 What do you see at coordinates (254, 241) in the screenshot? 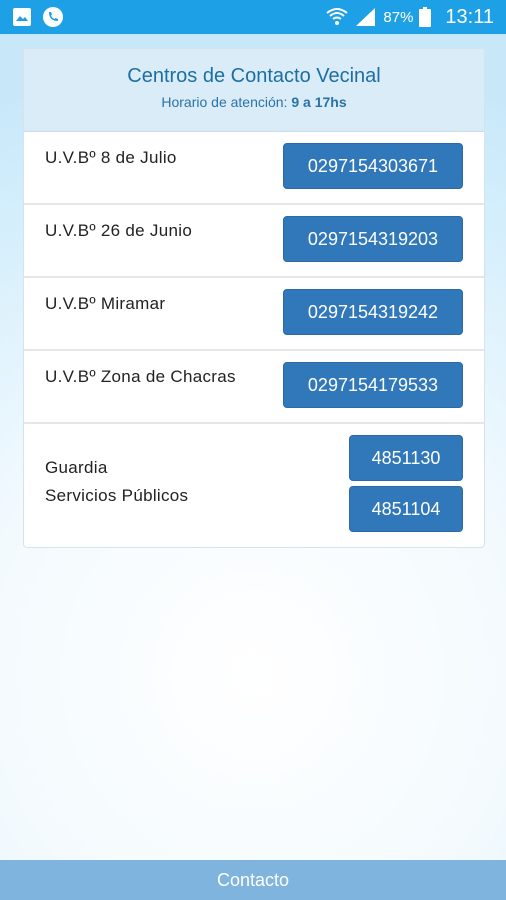
I see `contact-row: U.V.Bº 26 de Junio 0297154319203` at bounding box center [254, 241].